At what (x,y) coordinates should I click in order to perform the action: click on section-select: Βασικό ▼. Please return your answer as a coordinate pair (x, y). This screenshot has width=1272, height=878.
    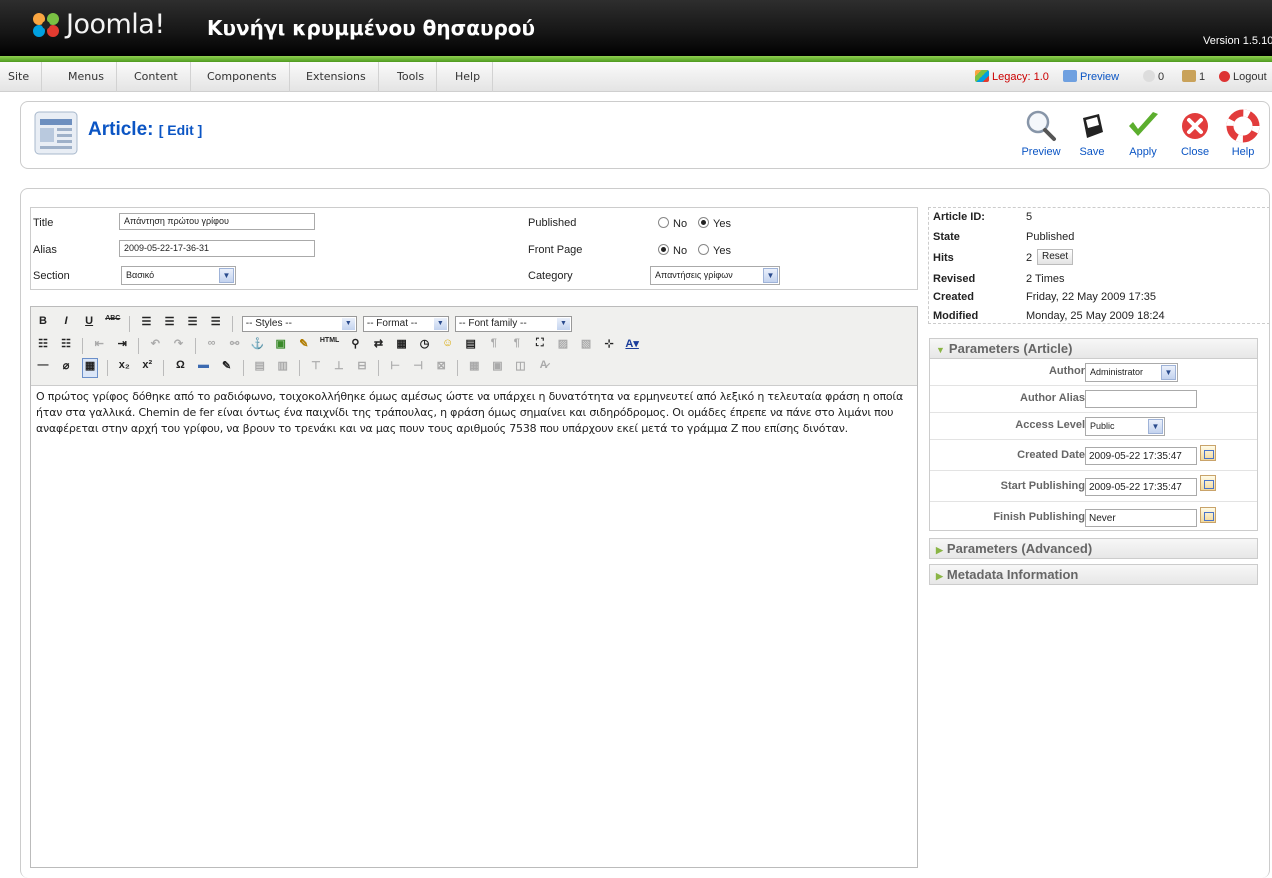
    Looking at the image, I should click on (178, 275).